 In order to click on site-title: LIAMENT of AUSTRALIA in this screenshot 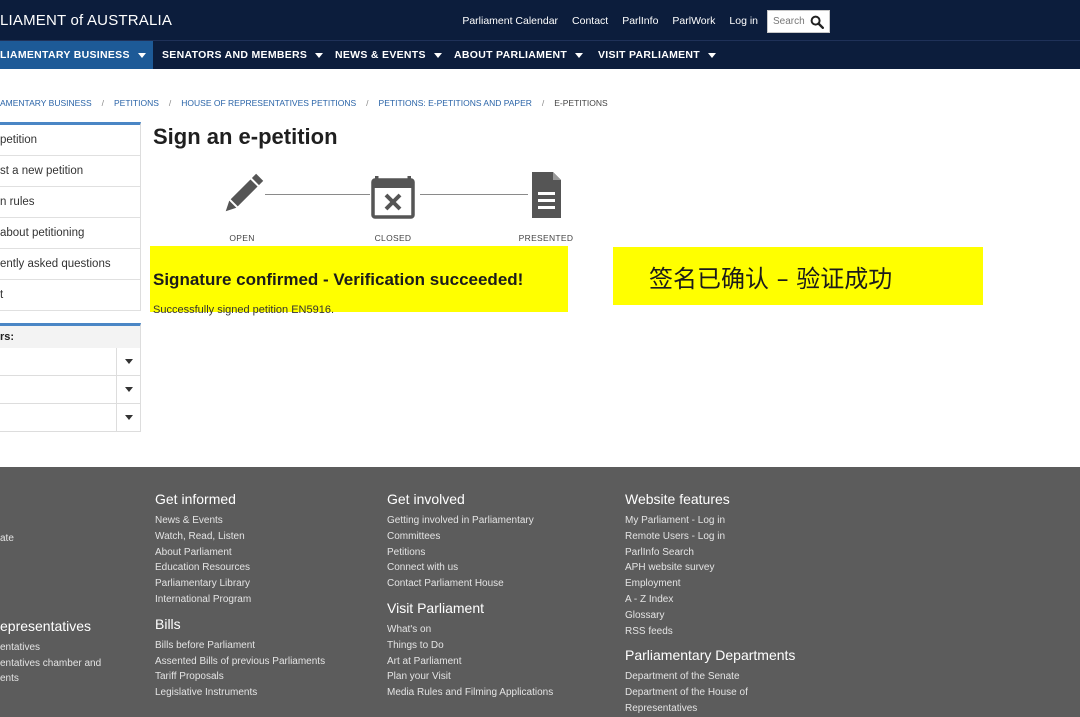, I will do `click(86, 20)`.